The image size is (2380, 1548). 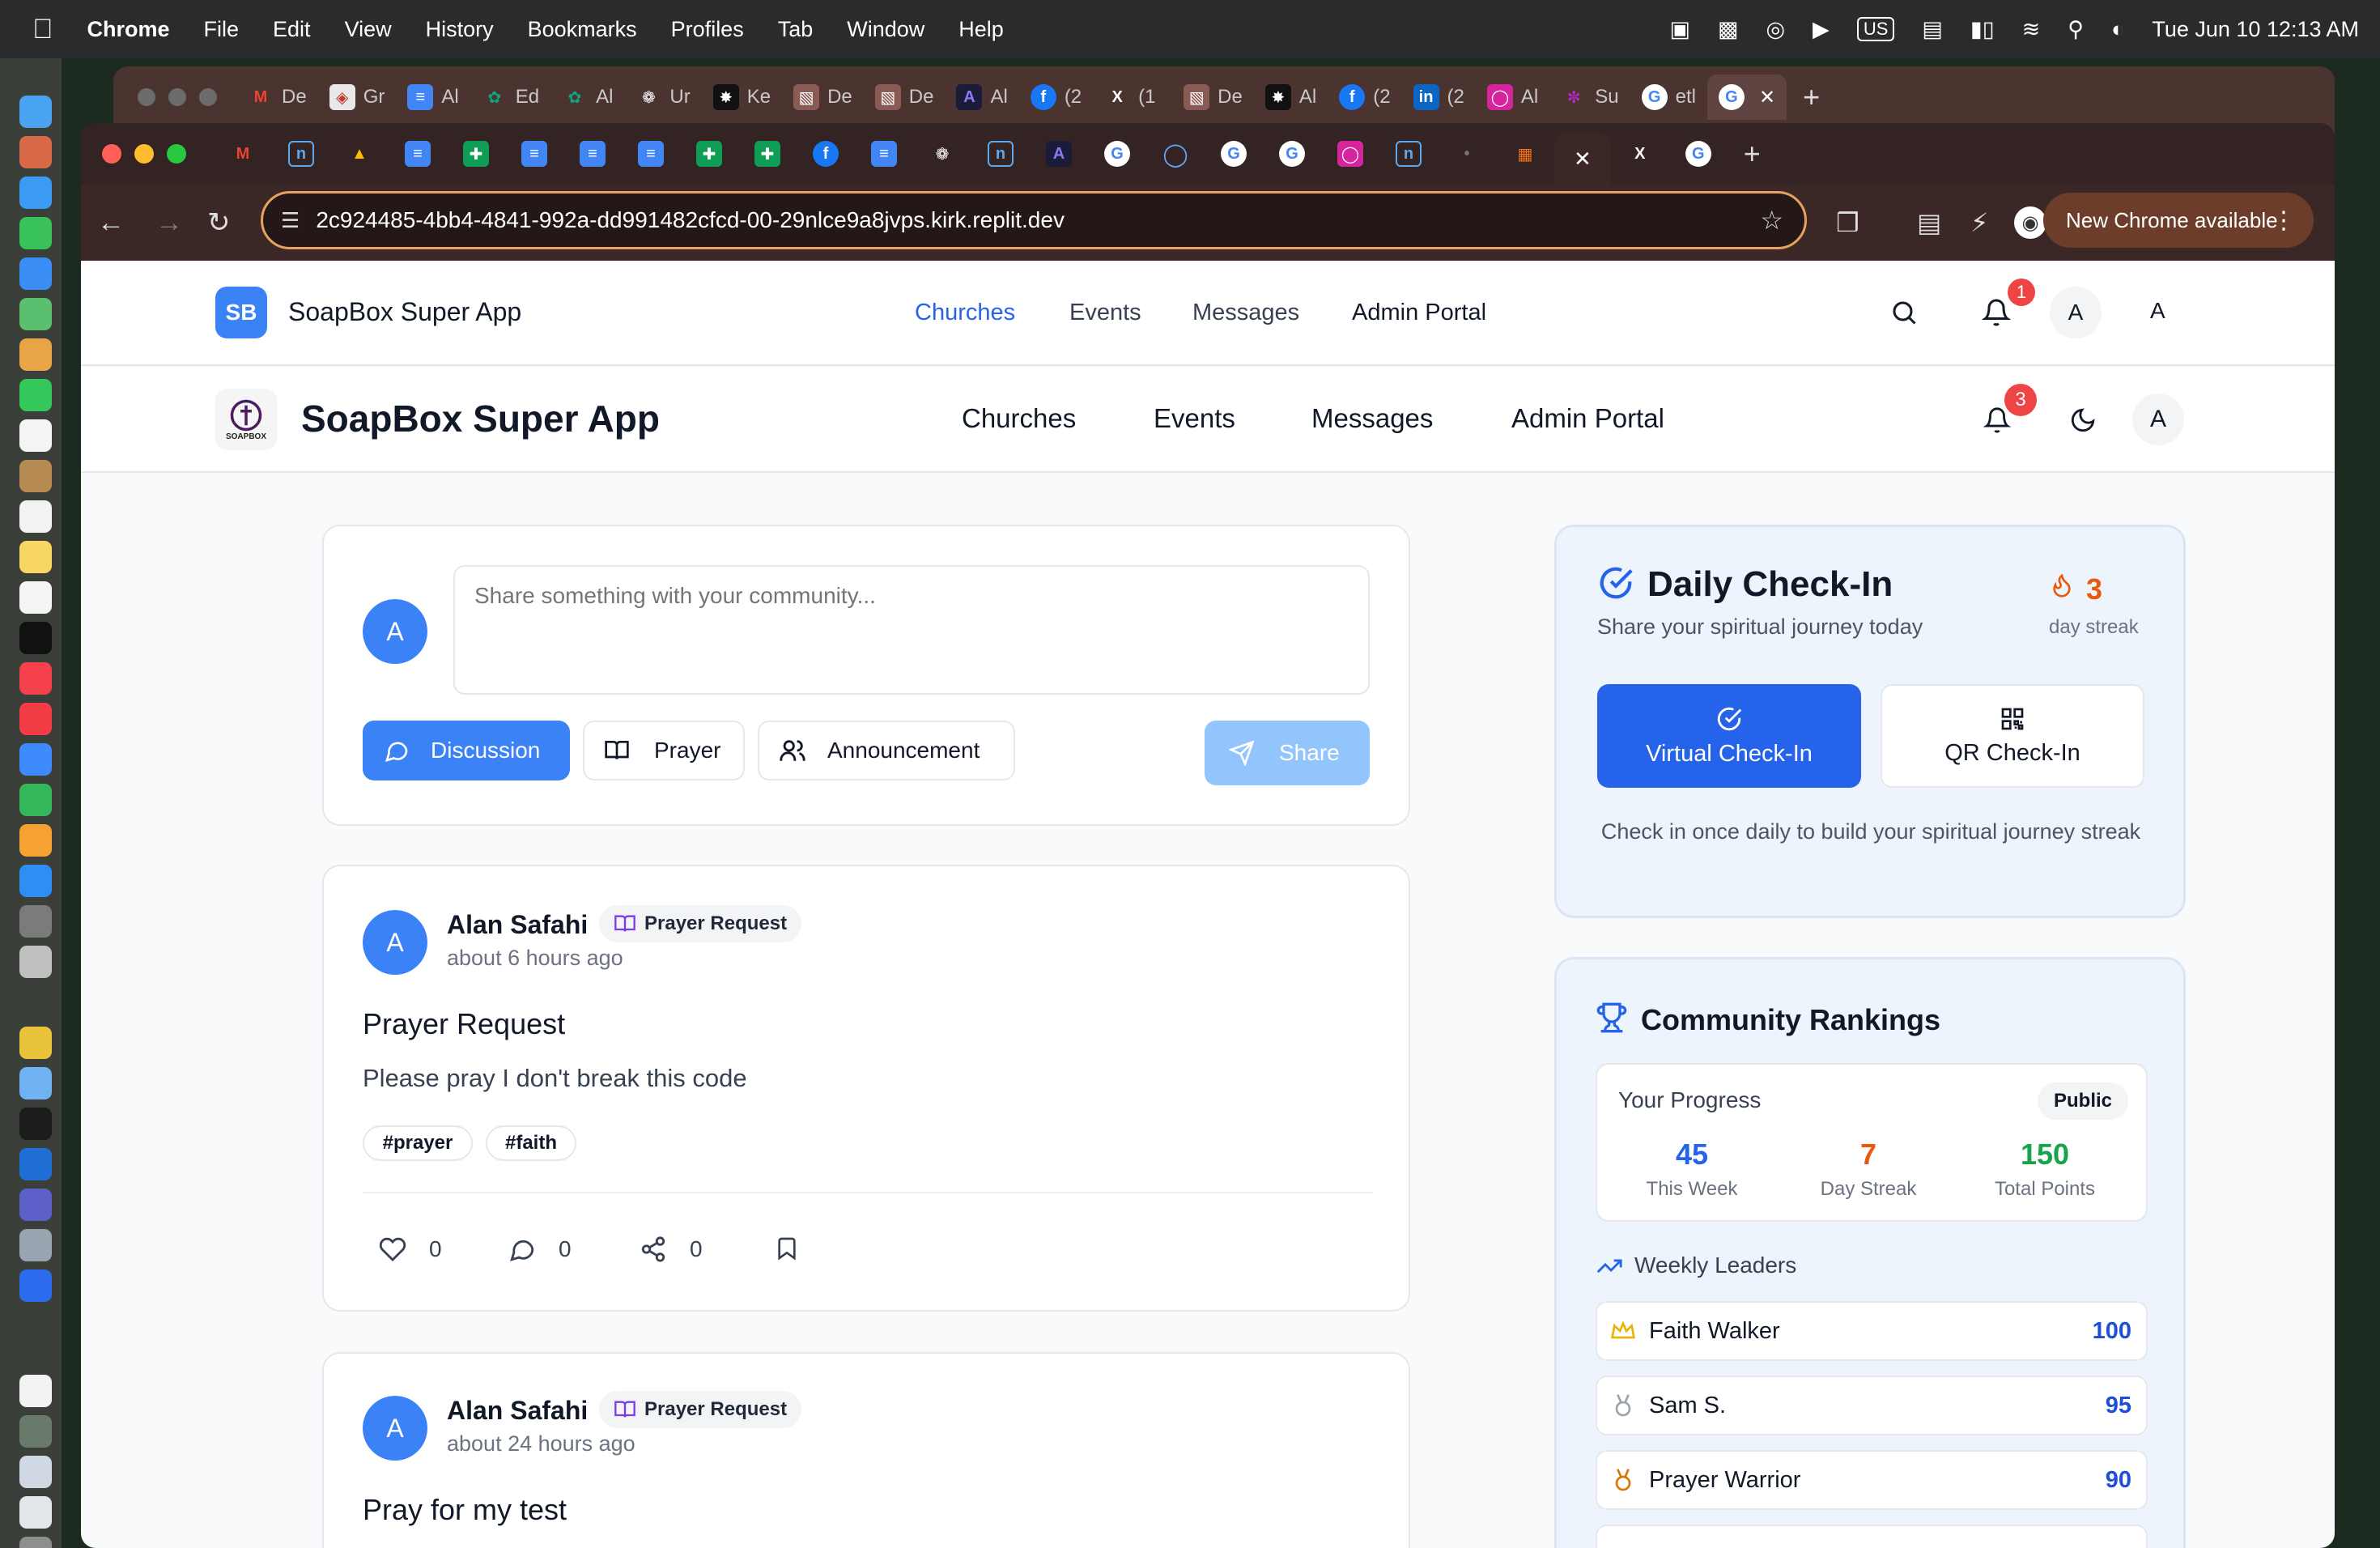 What do you see at coordinates (35, 1043) in the screenshot?
I see `chrome-dock-icon` at bounding box center [35, 1043].